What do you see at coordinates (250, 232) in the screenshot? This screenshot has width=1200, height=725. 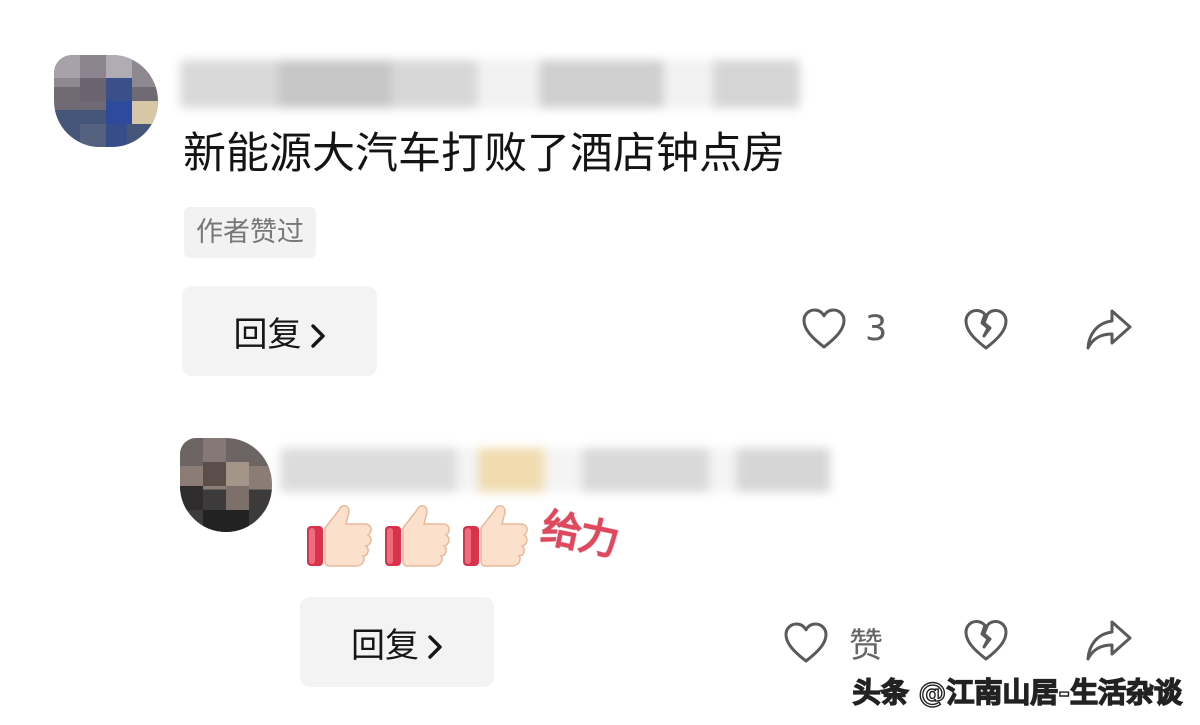 I see `author-liked-badge: 作者赞过` at bounding box center [250, 232].